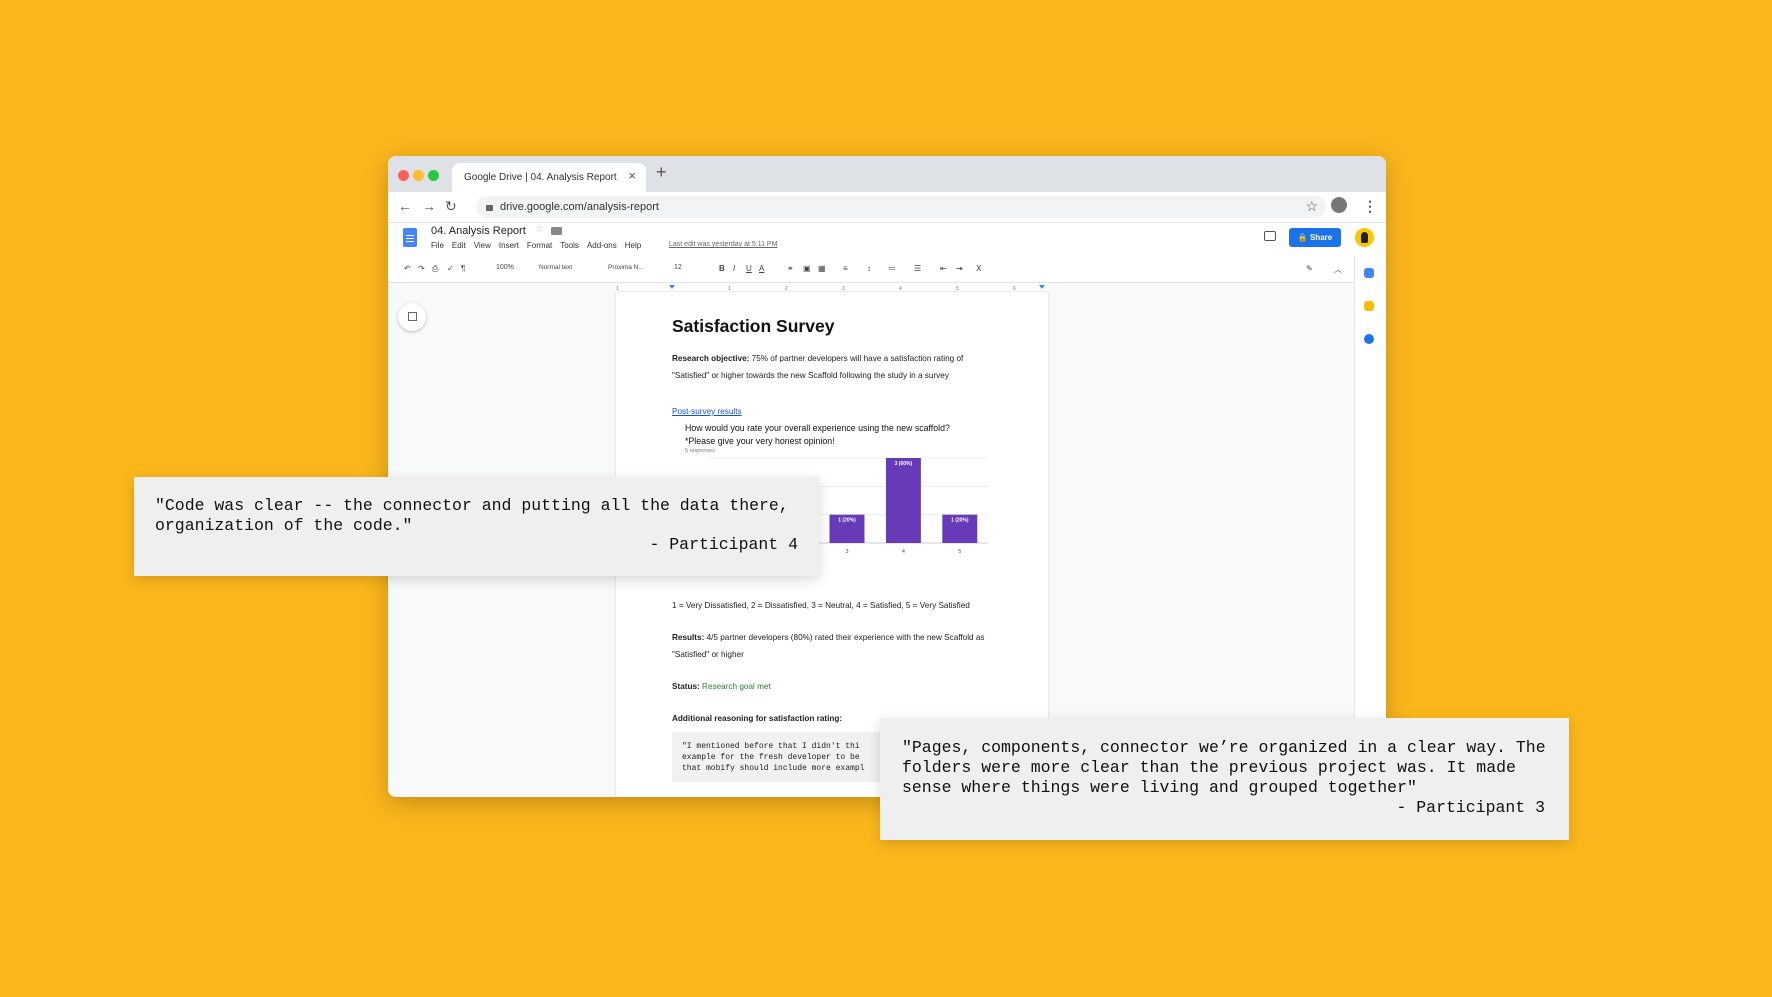 This screenshot has width=1772, height=997. I want to click on new-tab-button: +, so click(661, 172).